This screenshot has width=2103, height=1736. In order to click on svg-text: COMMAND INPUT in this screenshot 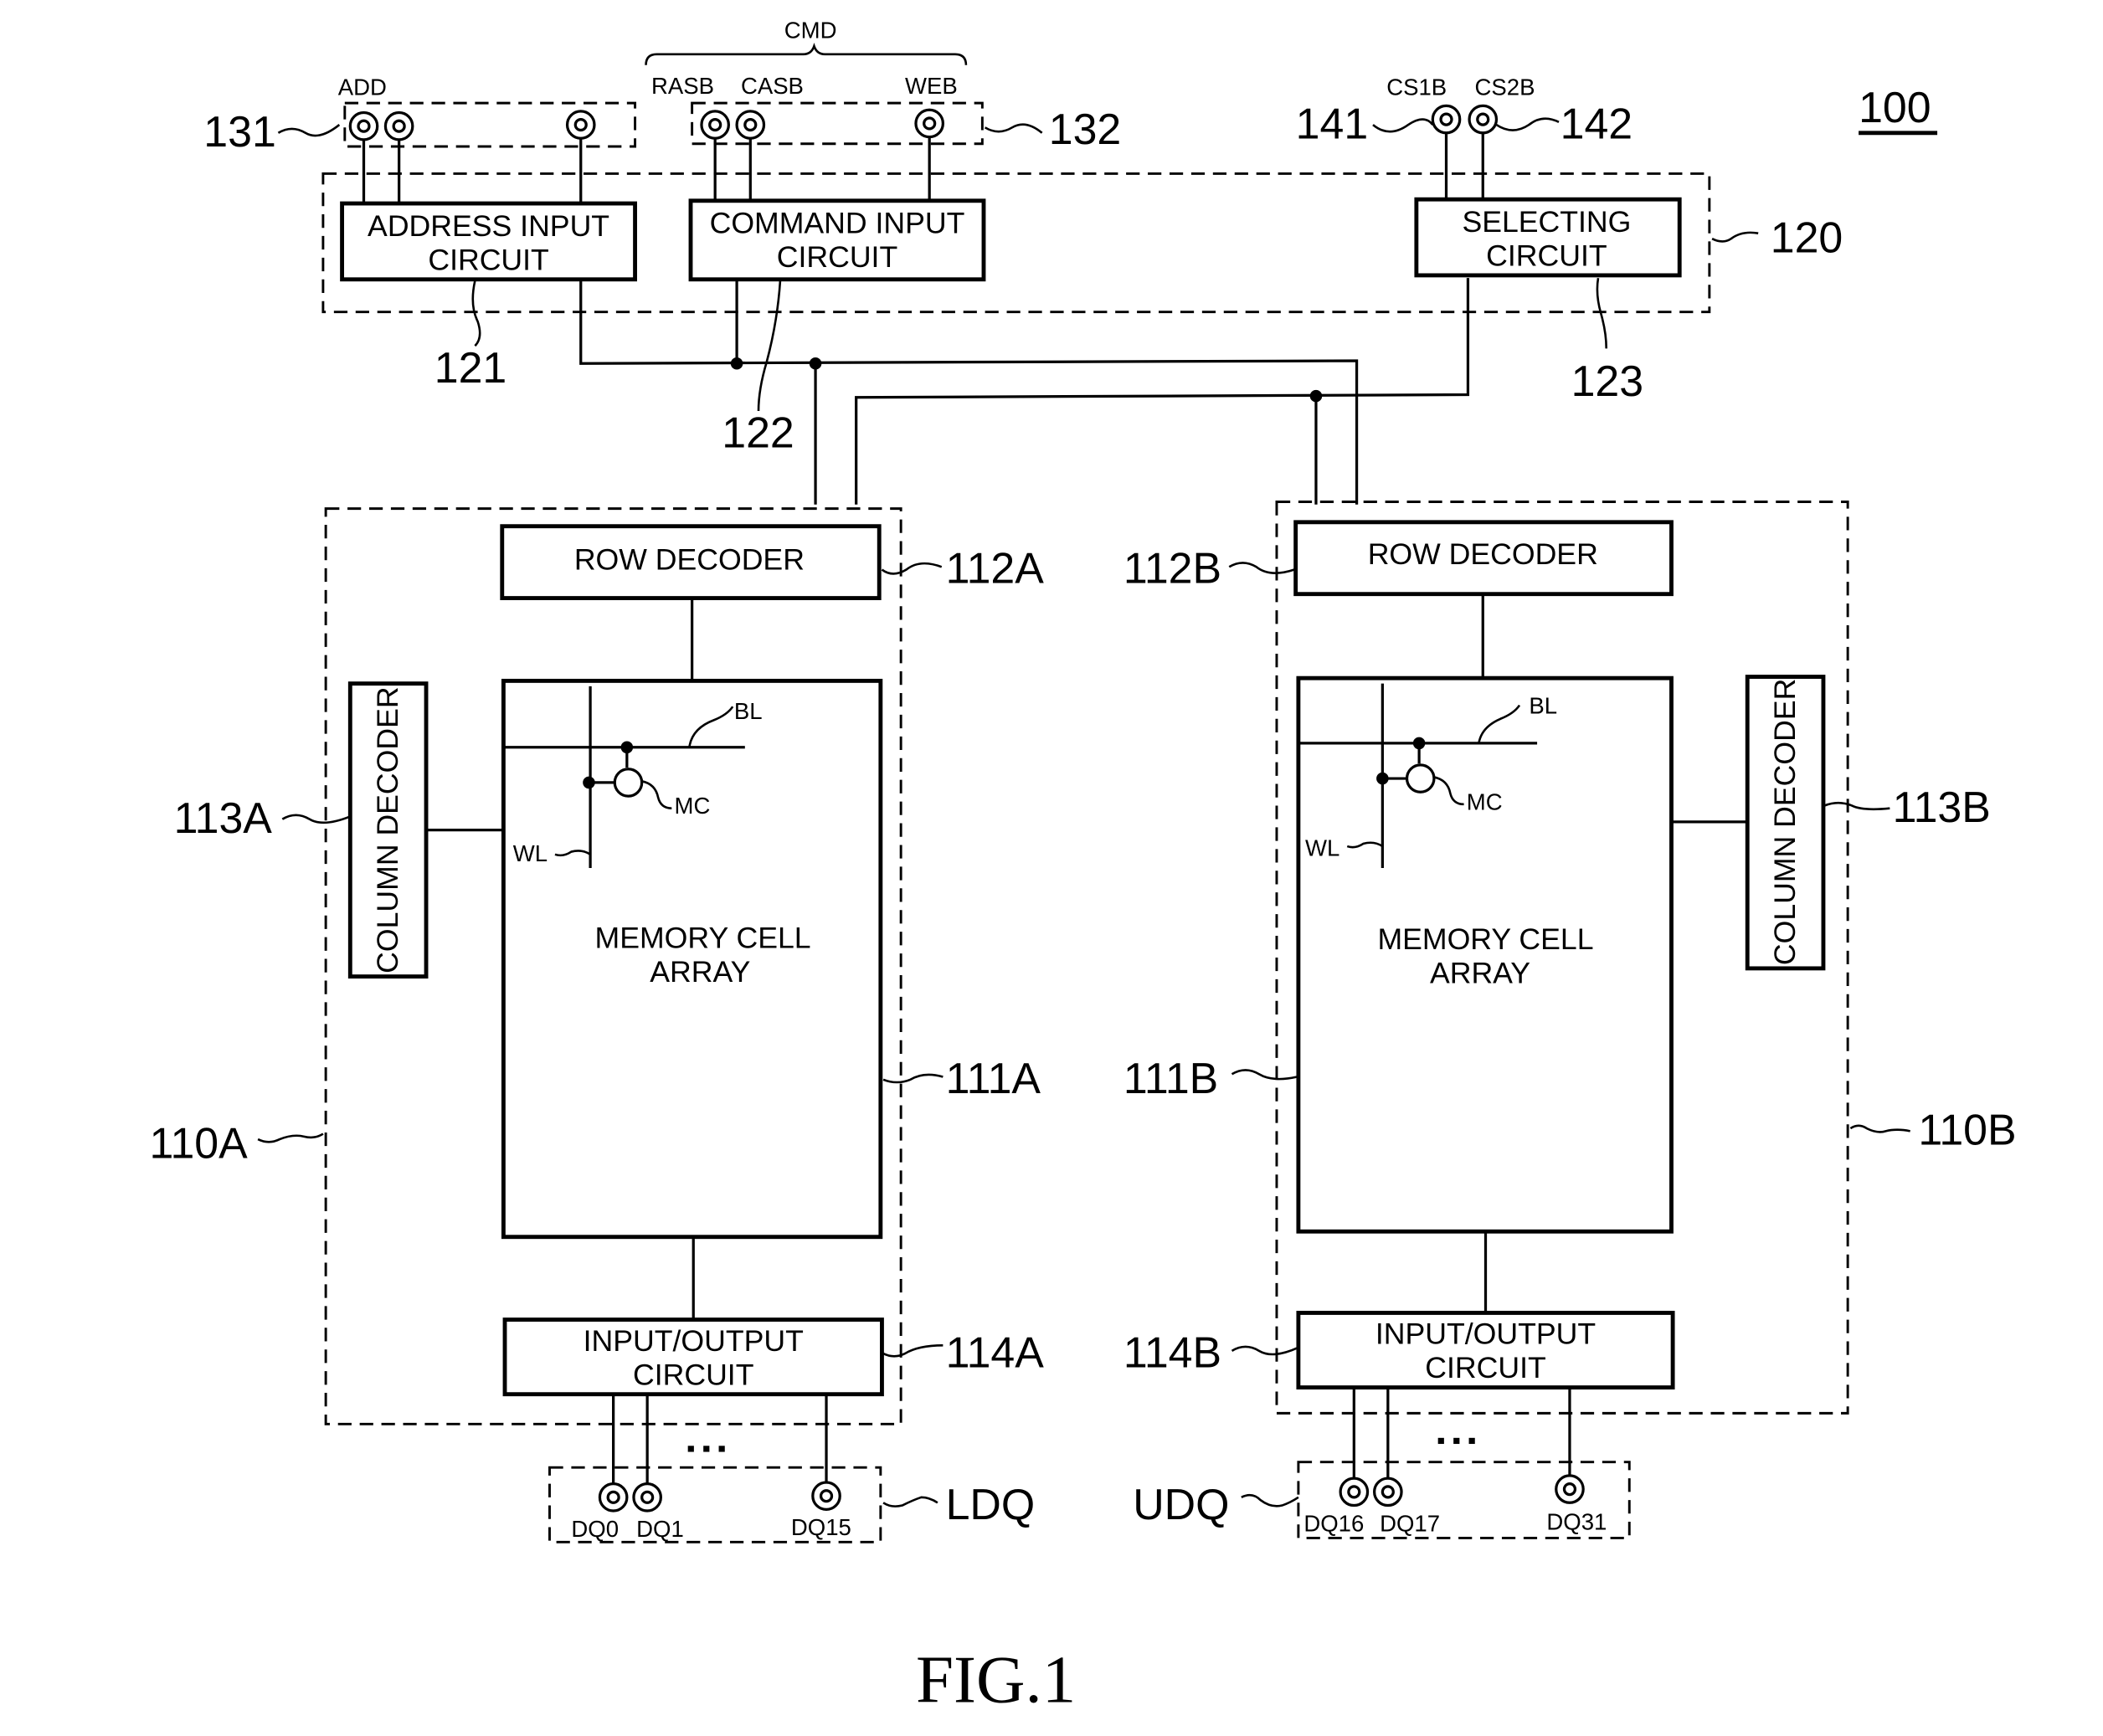, I will do `click(837, 223)`.